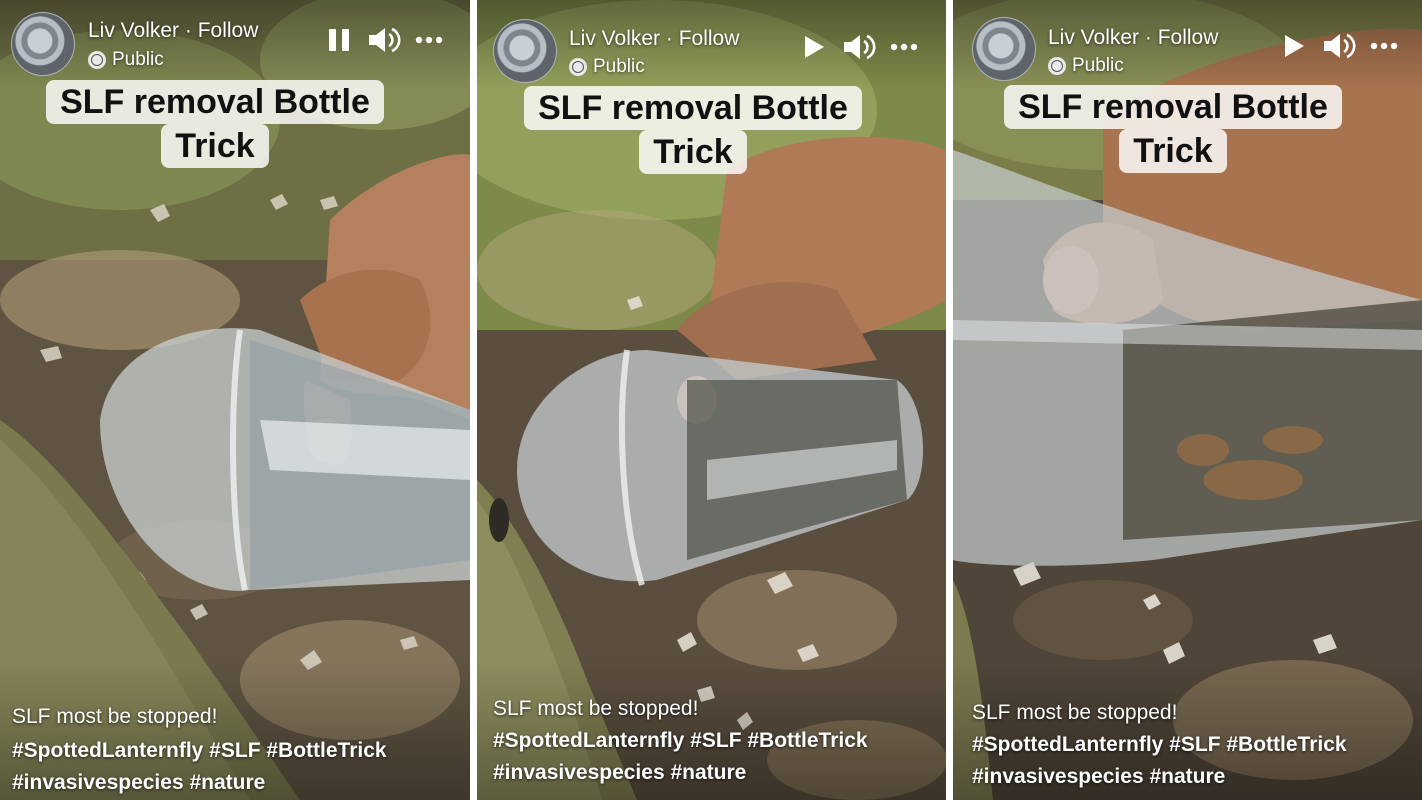 The width and height of the screenshot is (1422, 800). I want to click on pause-icon, so click(339, 40).